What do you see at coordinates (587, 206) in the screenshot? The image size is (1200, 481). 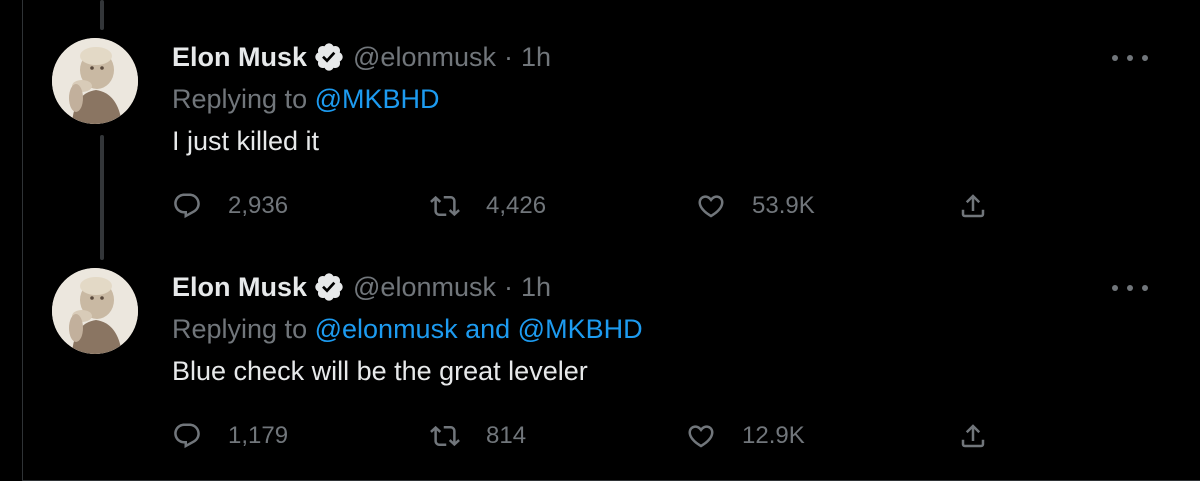 I see `tweet-actions: 2,936 4,426 53.9K` at bounding box center [587, 206].